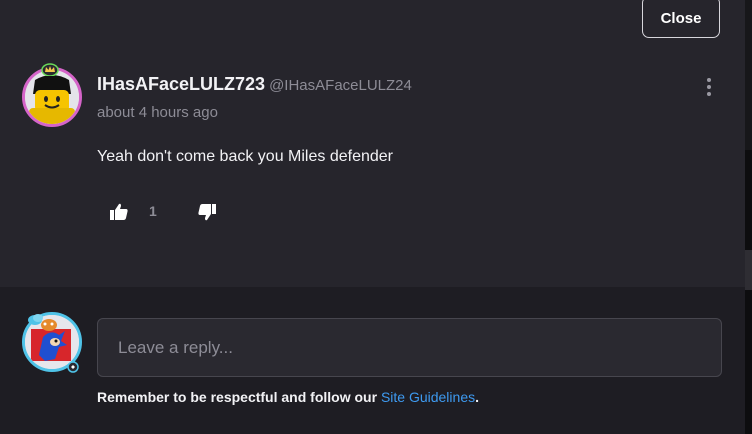  Describe the element at coordinates (709, 87) in the screenshot. I see `vertical-ellipsis-icon` at that location.